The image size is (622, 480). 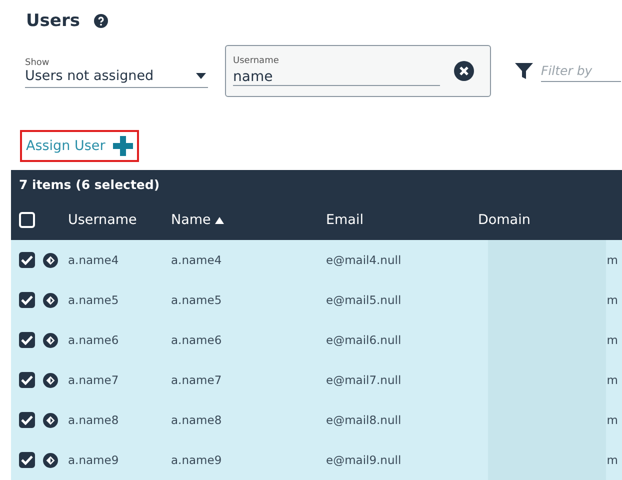 What do you see at coordinates (336, 77) in the screenshot?
I see `username-input: name` at bounding box center [336, 77].